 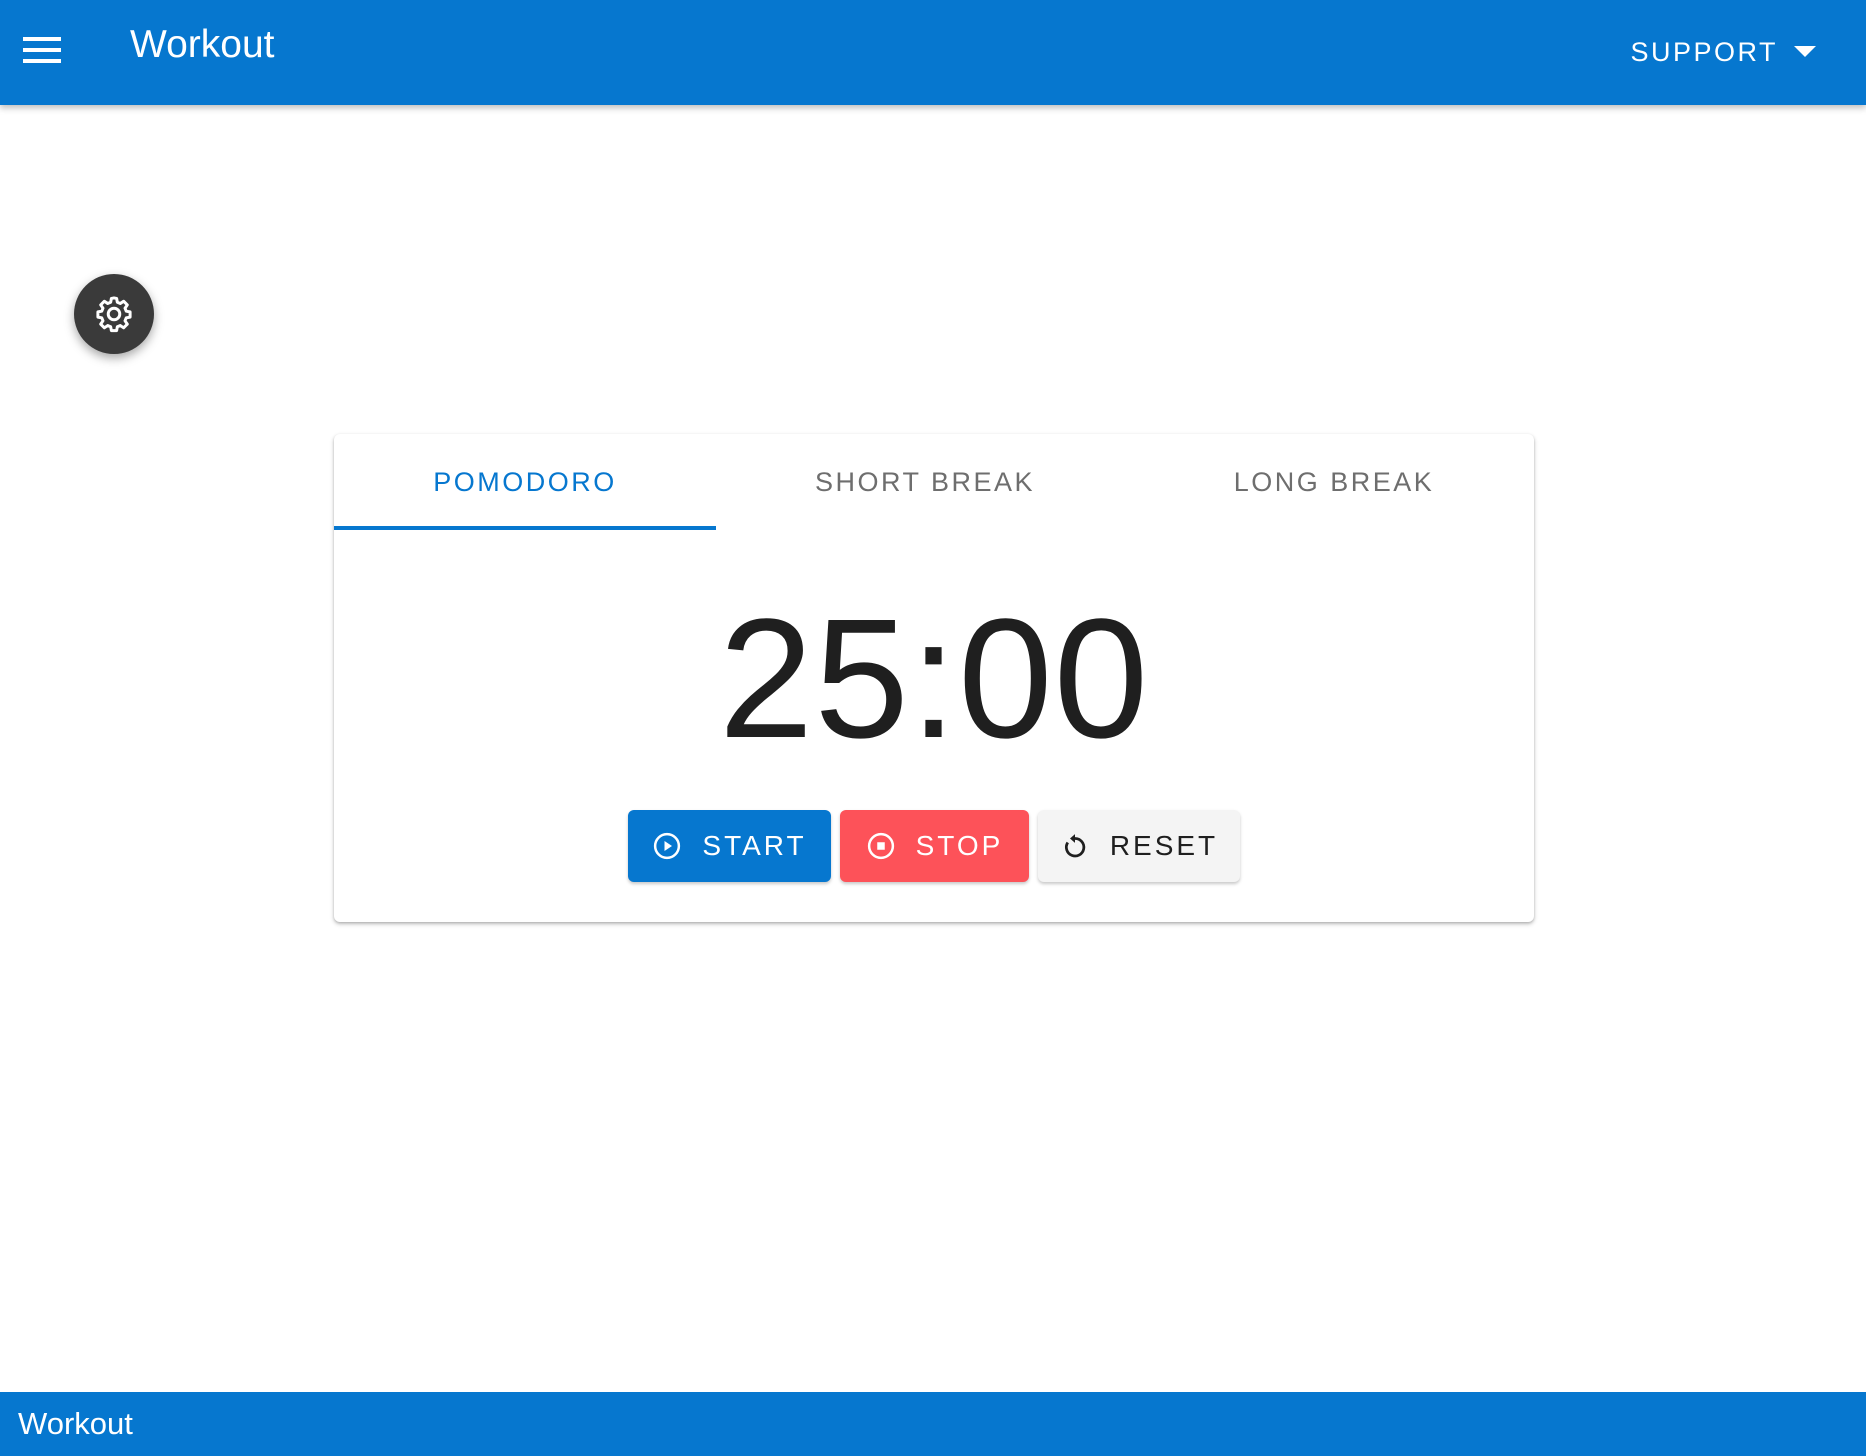 I want to click on stop-button: STOP, so click(x=934, y=846).